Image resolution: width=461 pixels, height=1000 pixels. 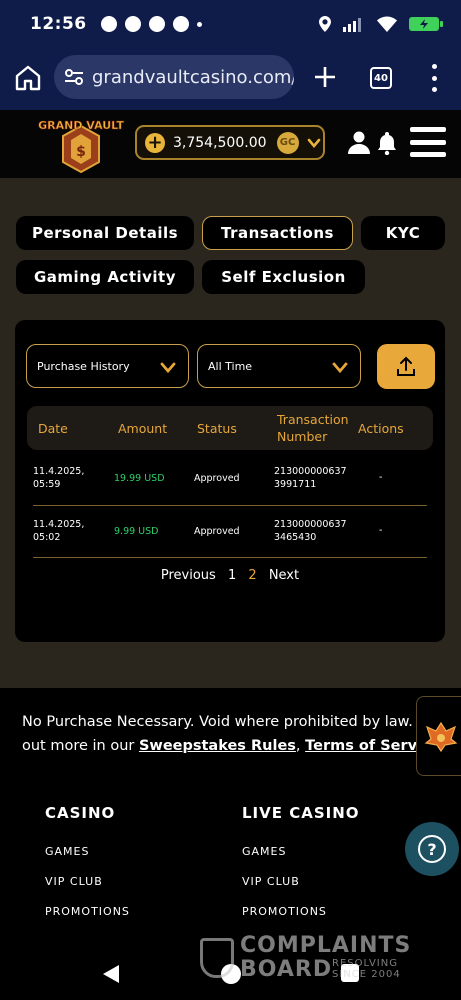 What do you see at coordinates (271, 881) in the screenshot?
I see `footer-link-live-vip-club: VIP CLUB` at bounding box center [271, 881].